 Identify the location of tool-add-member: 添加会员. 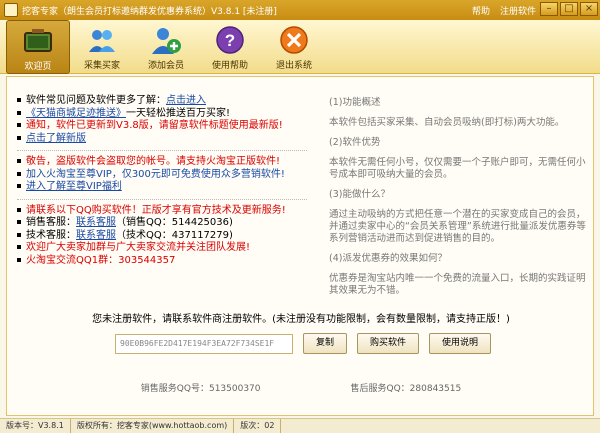
(166, 47).